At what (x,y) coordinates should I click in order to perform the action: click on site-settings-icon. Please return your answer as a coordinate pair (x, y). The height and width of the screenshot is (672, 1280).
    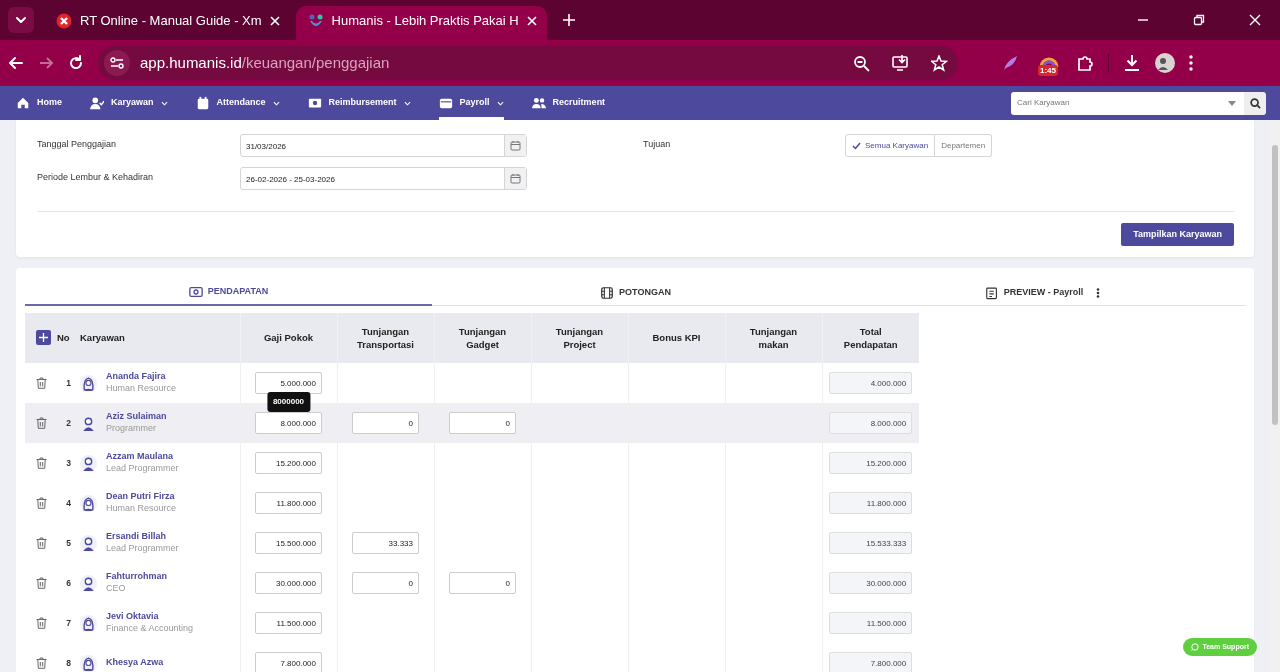
    Looking at the image, I should click on (117, 63).